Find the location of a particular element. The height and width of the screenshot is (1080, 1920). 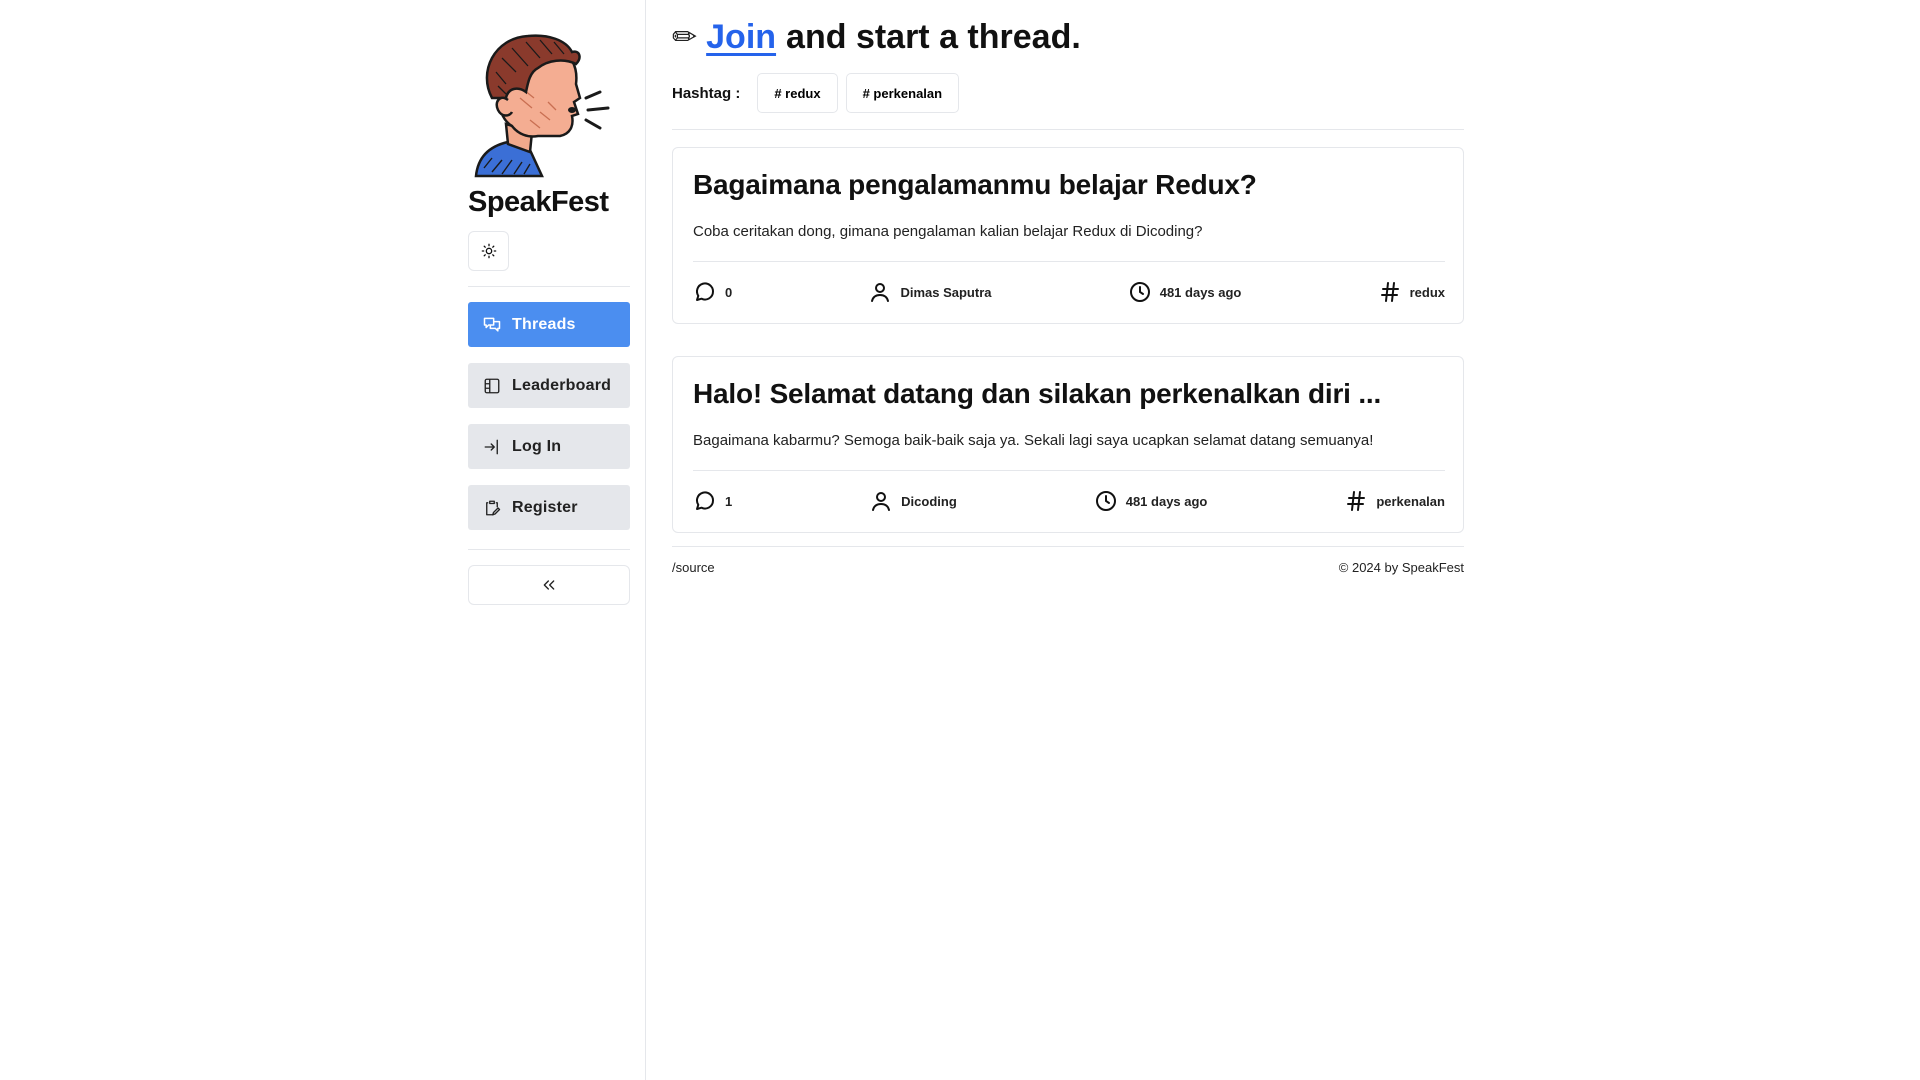

collapse-sidebar-button is located at coordinates (549, 585).